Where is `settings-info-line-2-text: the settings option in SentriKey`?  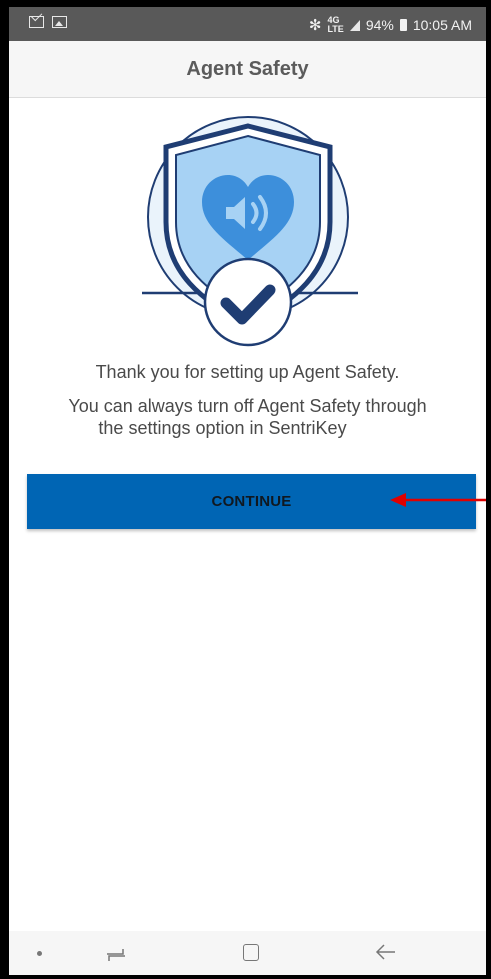
settings-info-line-2-text: the settings option in SentriKey is located at coordinates (222, 428).